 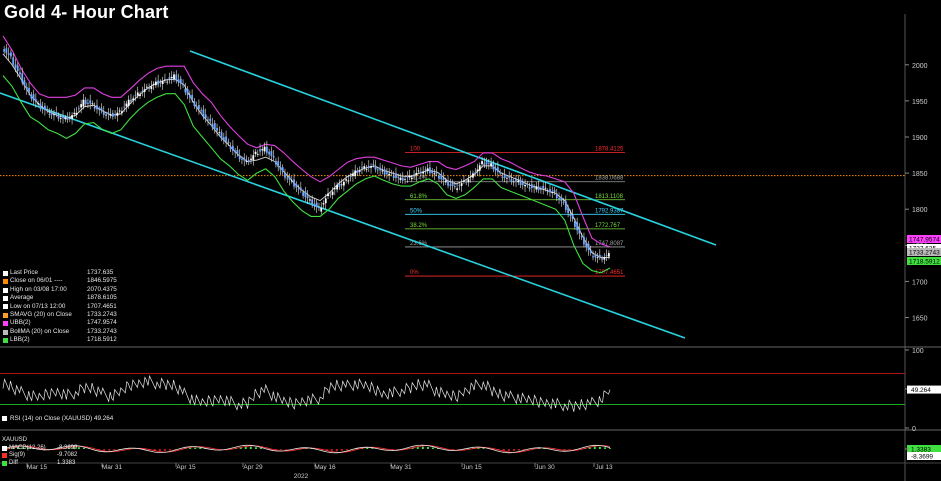 I want to click on rsi-swatch, so click(x=4, y=418).